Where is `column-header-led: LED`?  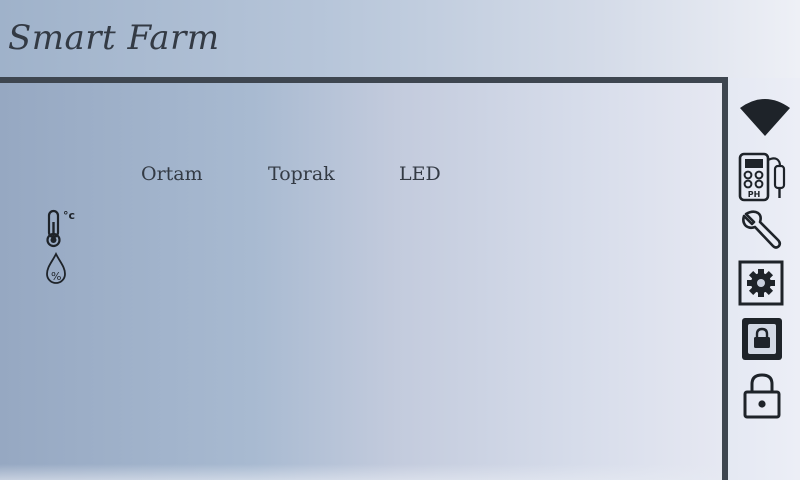
column-header-led: LED is located at coordinates (420, 174).